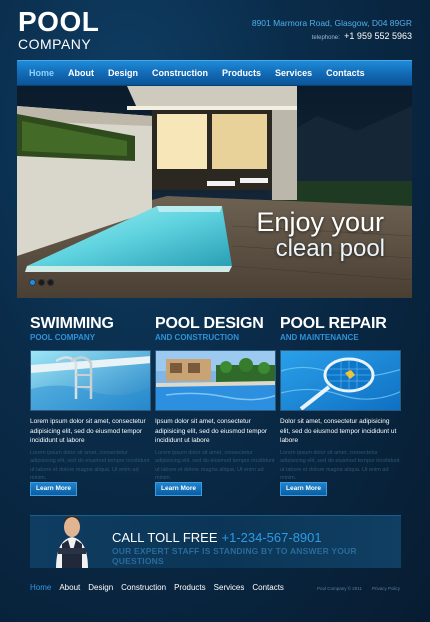  What do you see at coordinates (241, 73) in the screenshot?
I see `nav-item-products: Products` at bounding box center [241, 73].